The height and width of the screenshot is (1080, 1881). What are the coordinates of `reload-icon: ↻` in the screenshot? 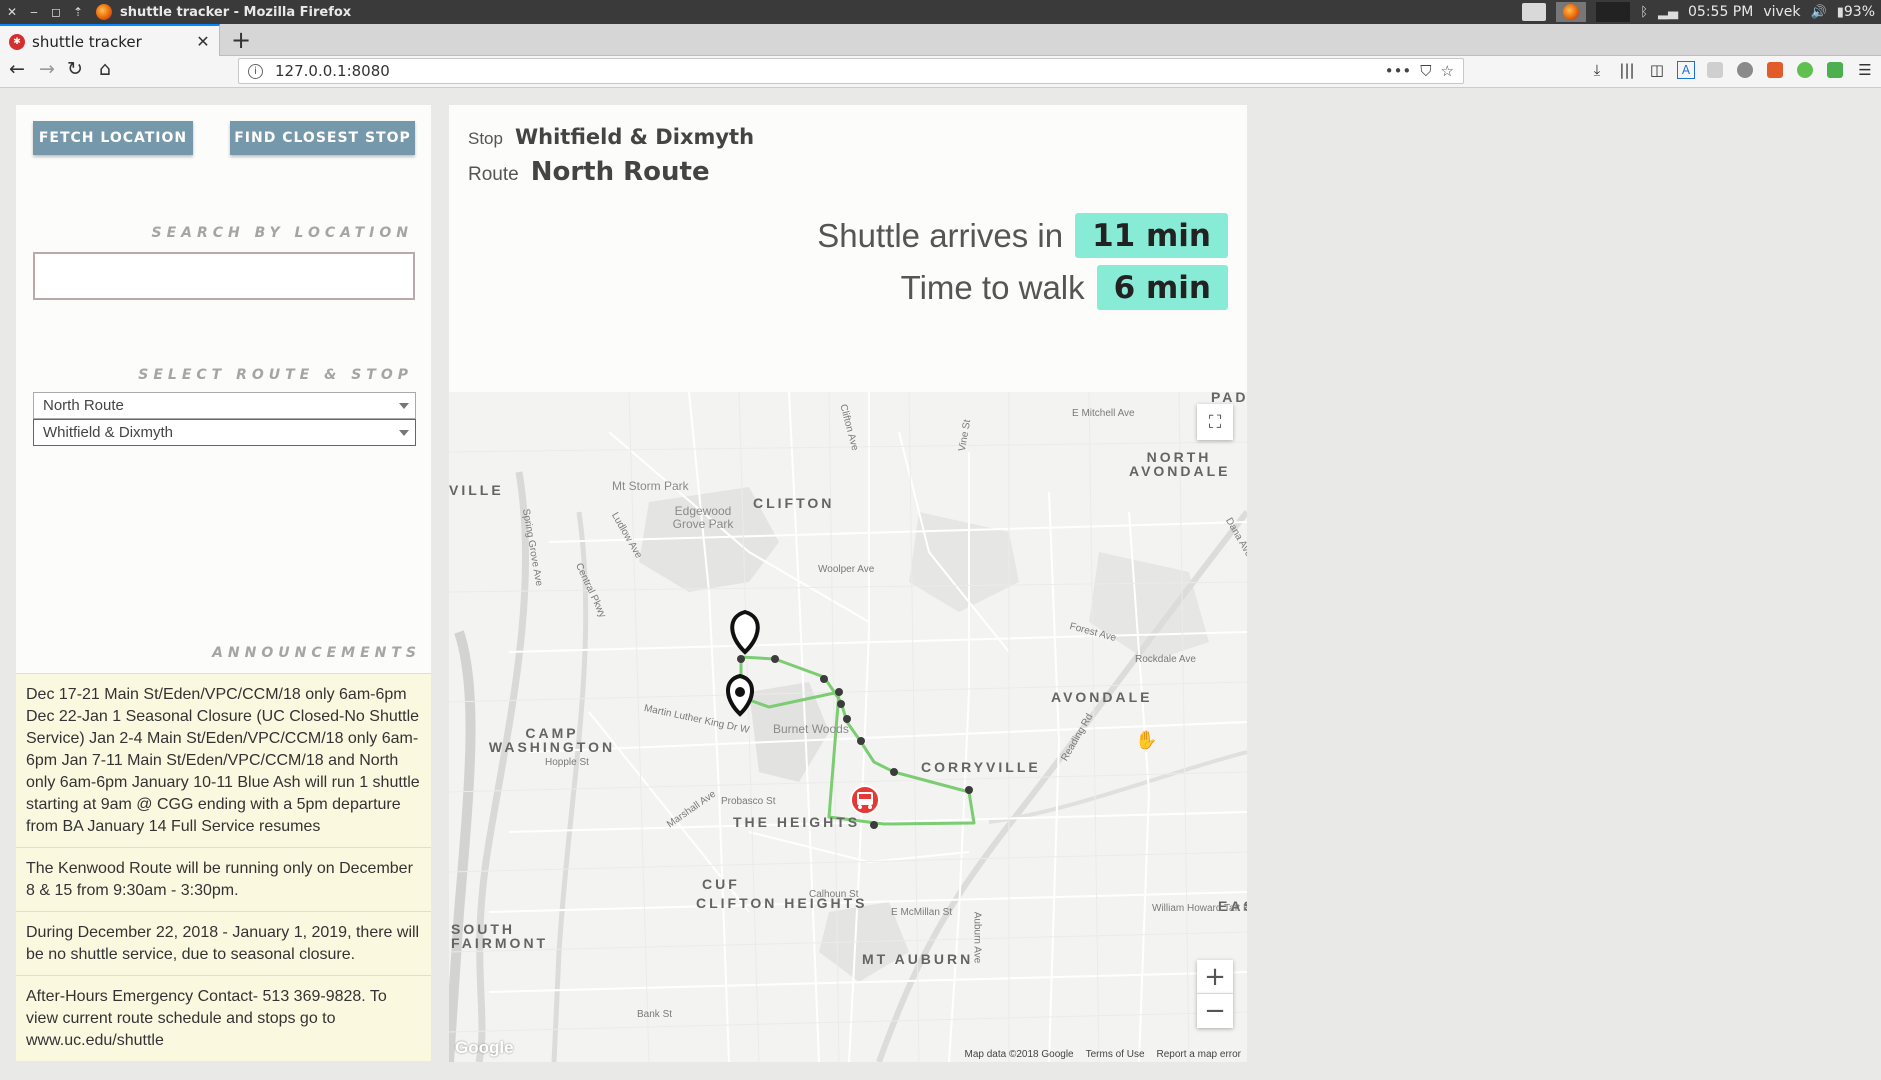 It's located at (75, 69).